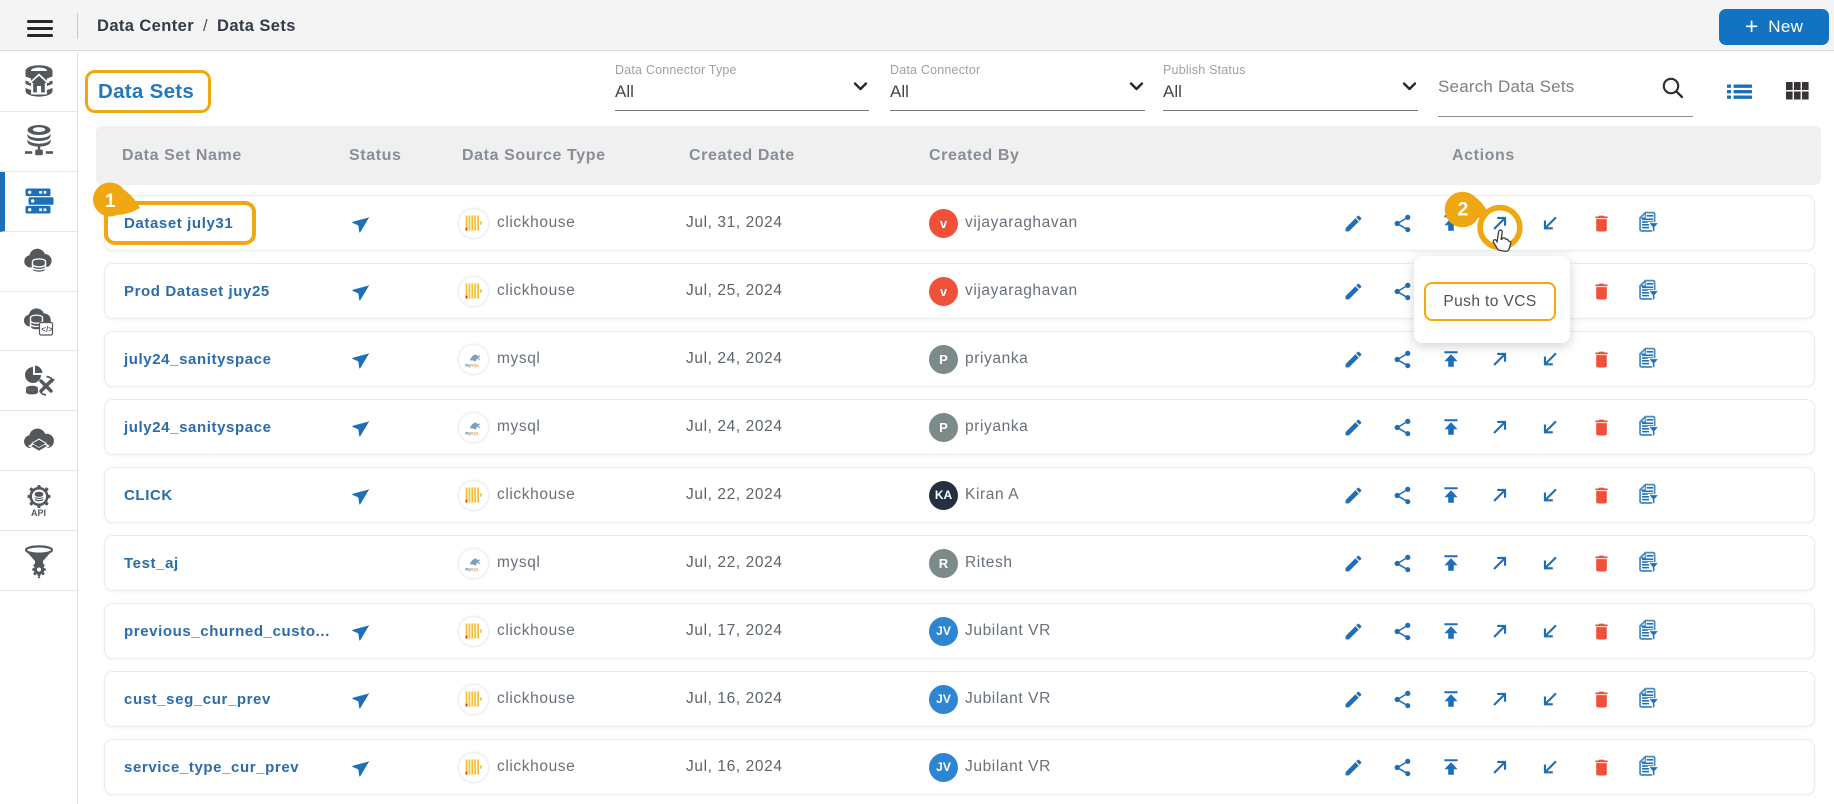 The height and width of the screenshot is (804, 1834). What do you see at coordinates (1463, 210) in the screenshot?
I see `svg-text: 2` at bounding box center [1463, 210].